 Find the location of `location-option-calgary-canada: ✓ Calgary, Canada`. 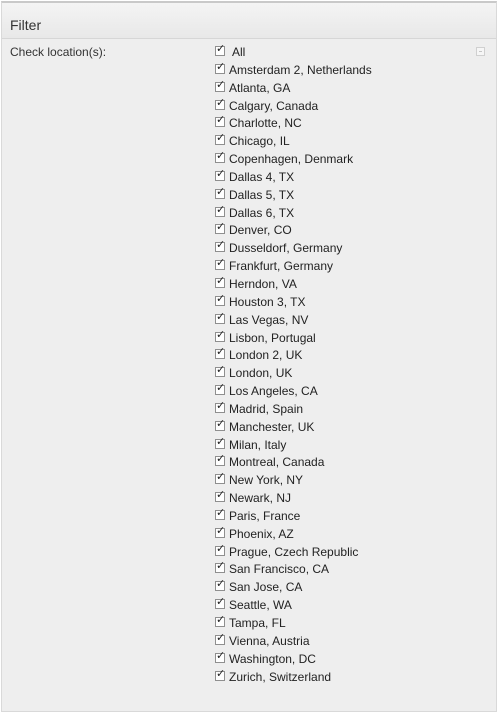

location-option-calgary-canada: ✓ Calgary, Canada is located at coordinates (293, 107).